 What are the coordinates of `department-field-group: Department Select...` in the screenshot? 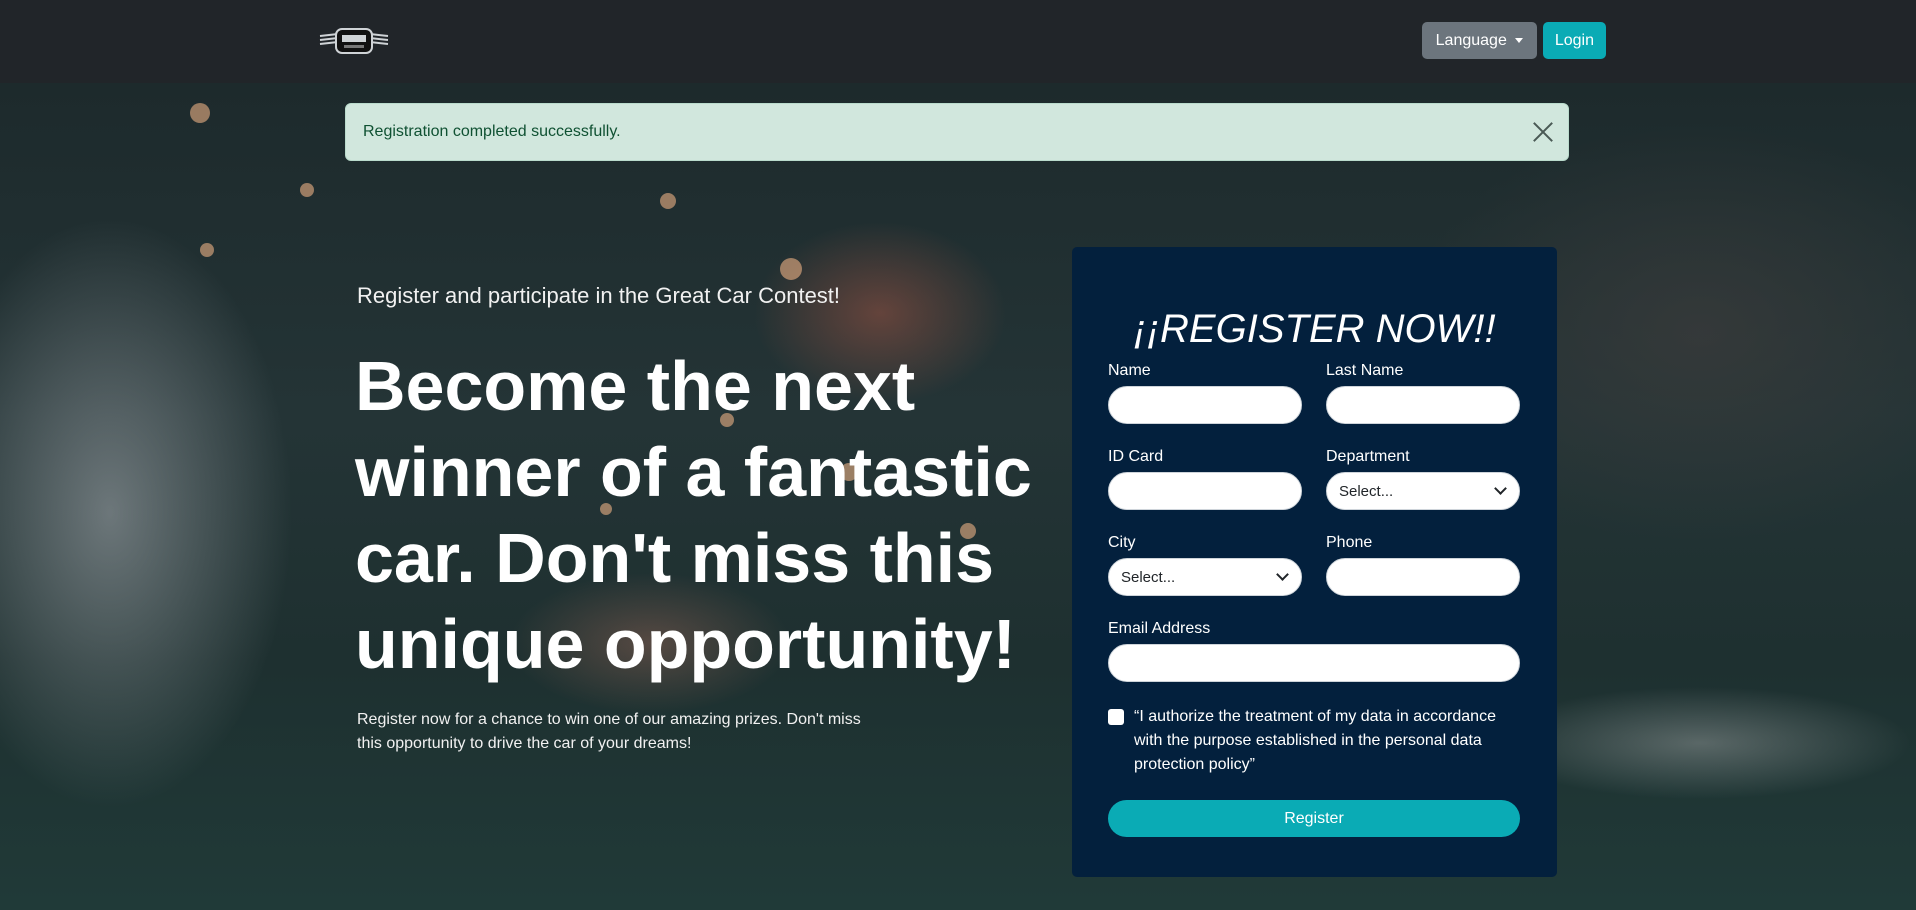 It's located at (1423, 479).